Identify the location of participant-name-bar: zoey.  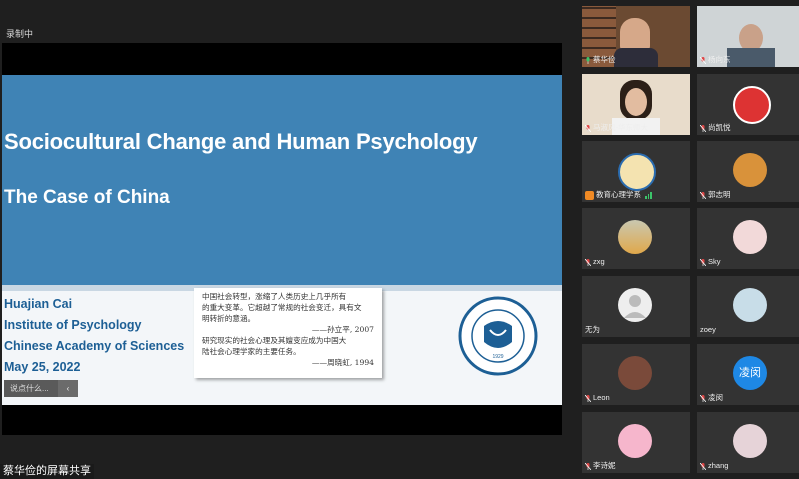
(708, 330).